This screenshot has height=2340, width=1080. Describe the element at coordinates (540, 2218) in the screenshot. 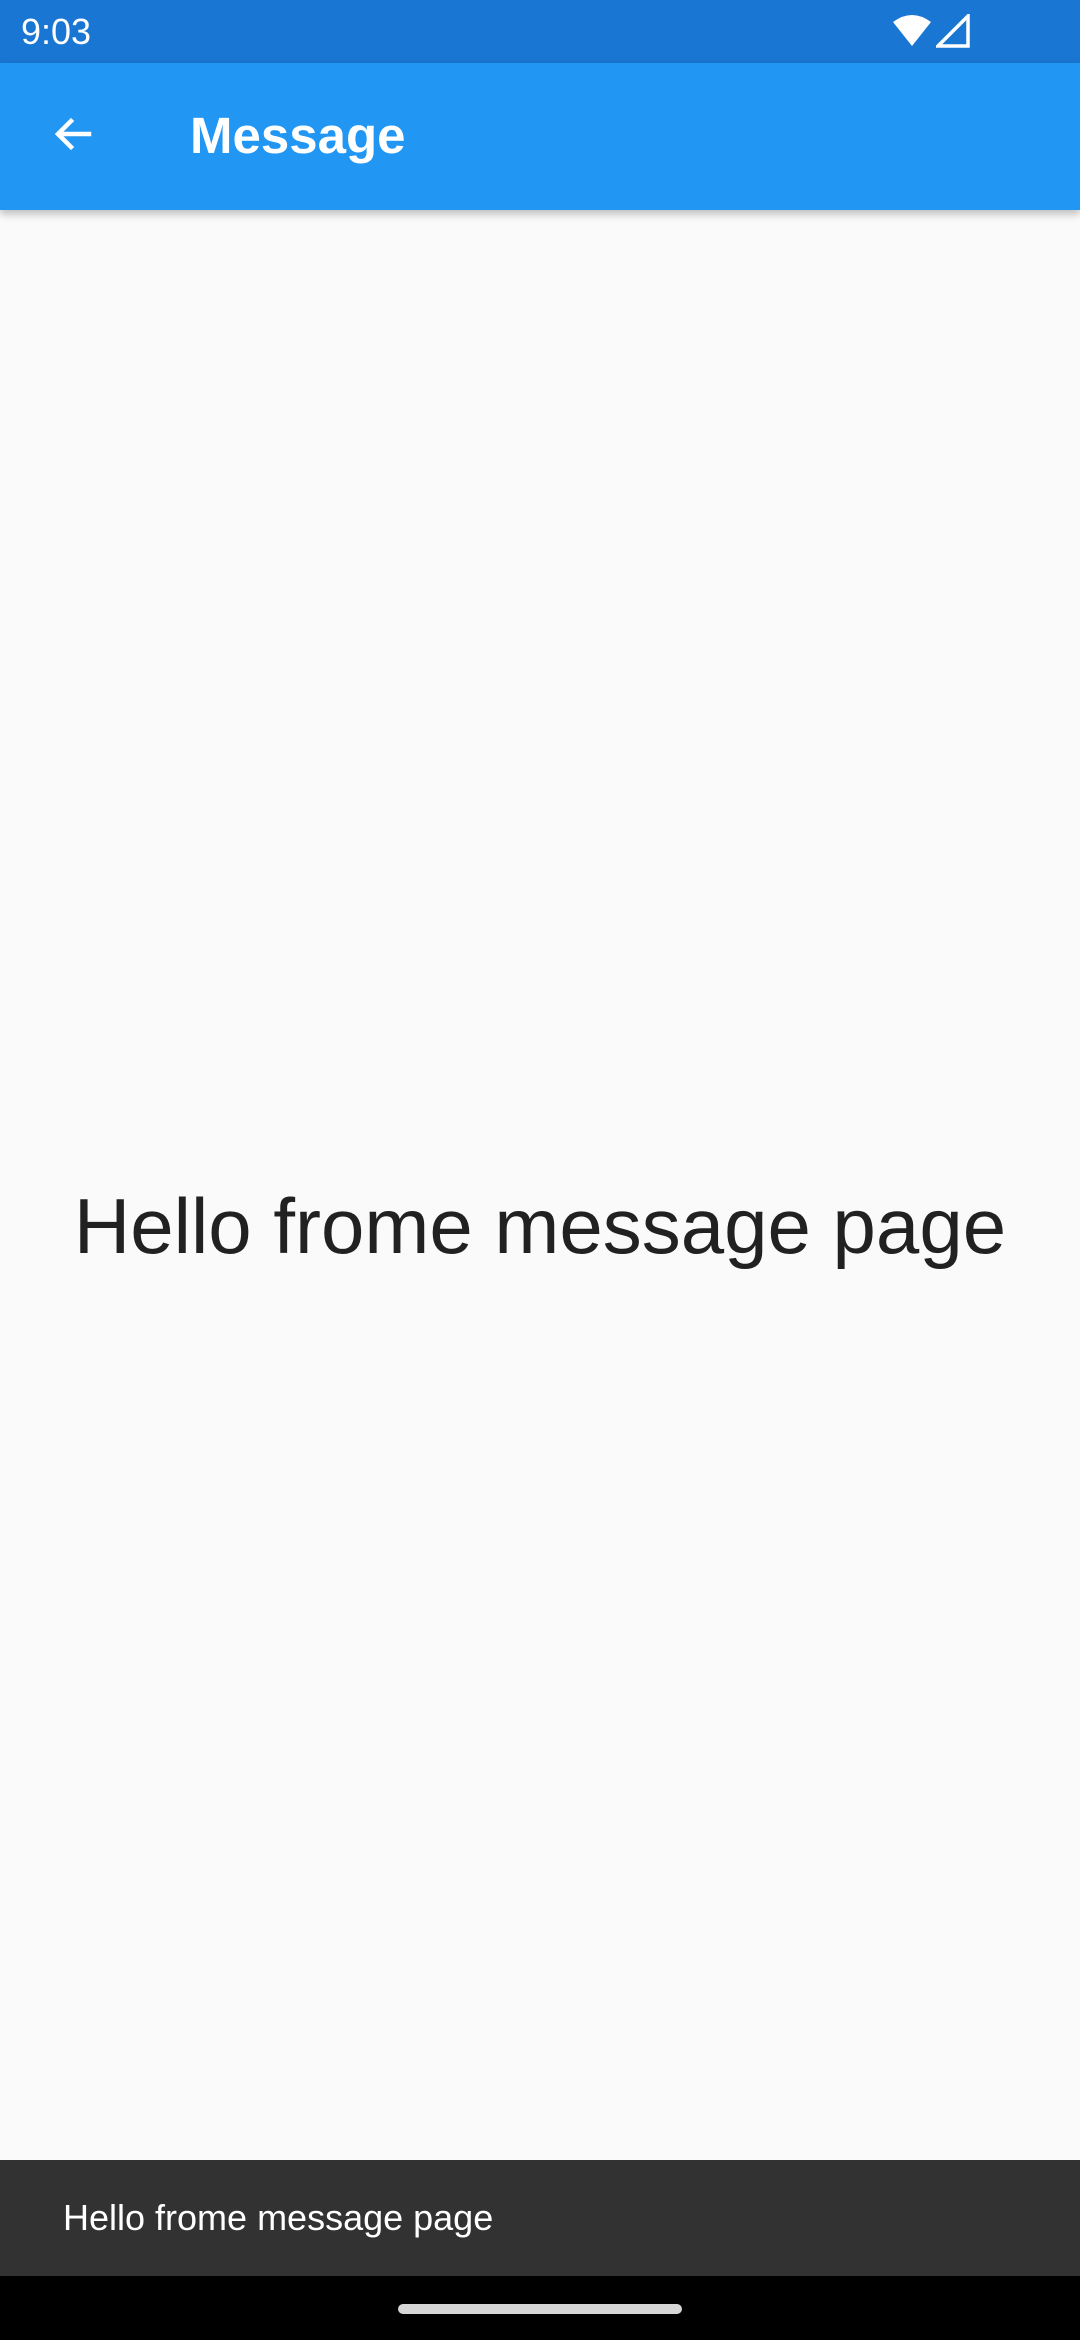

I see `snackbar: Hello frome message page` at that location.